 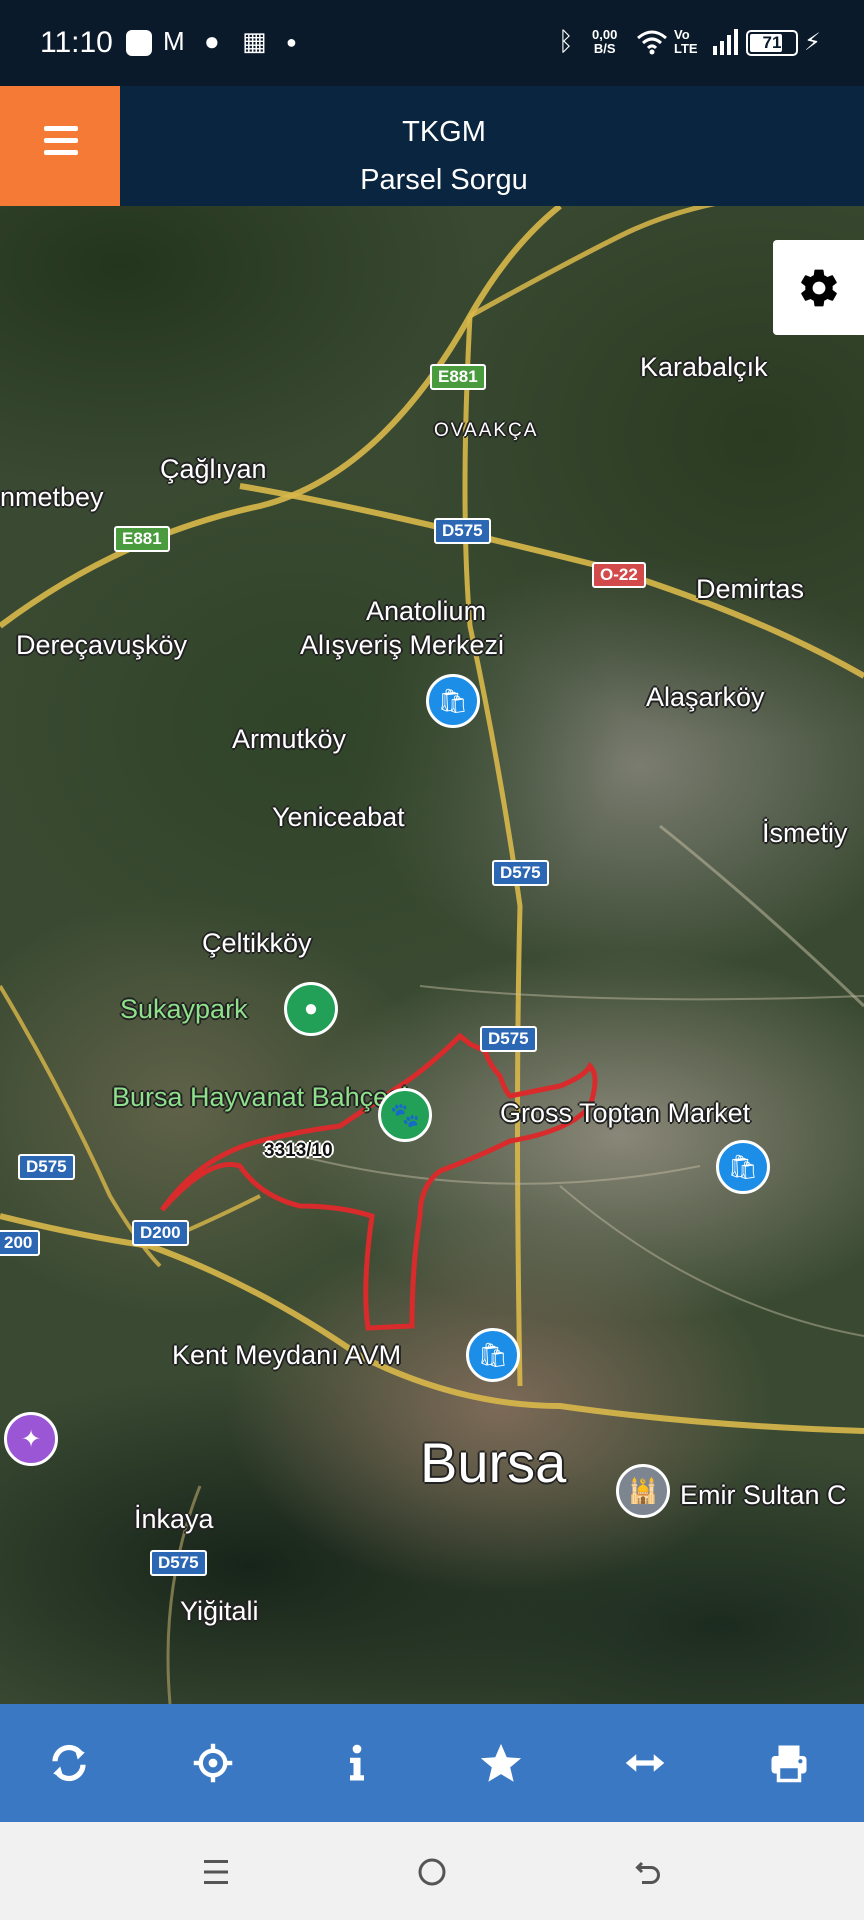 What do you see at coordinates (432, 43) in the screenshot?
I see `status-bar: 11:10 M ● ▦ ● ᛒ 0,00 B/S Vo LTE 71 ⚡` at bounding box center [432, 43].